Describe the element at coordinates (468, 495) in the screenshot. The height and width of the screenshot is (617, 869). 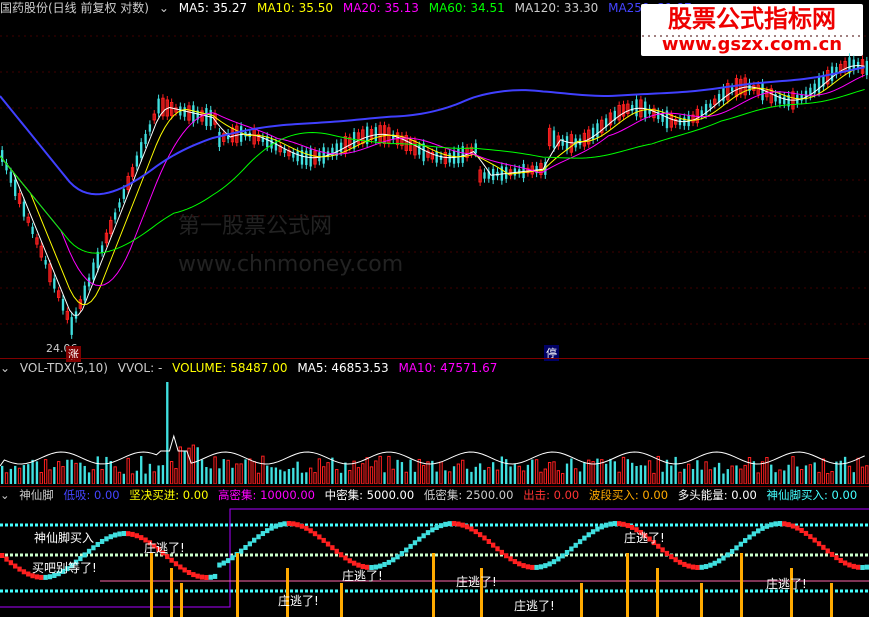
I see `low-dense-value: 低密集: 2500.00` at that location.